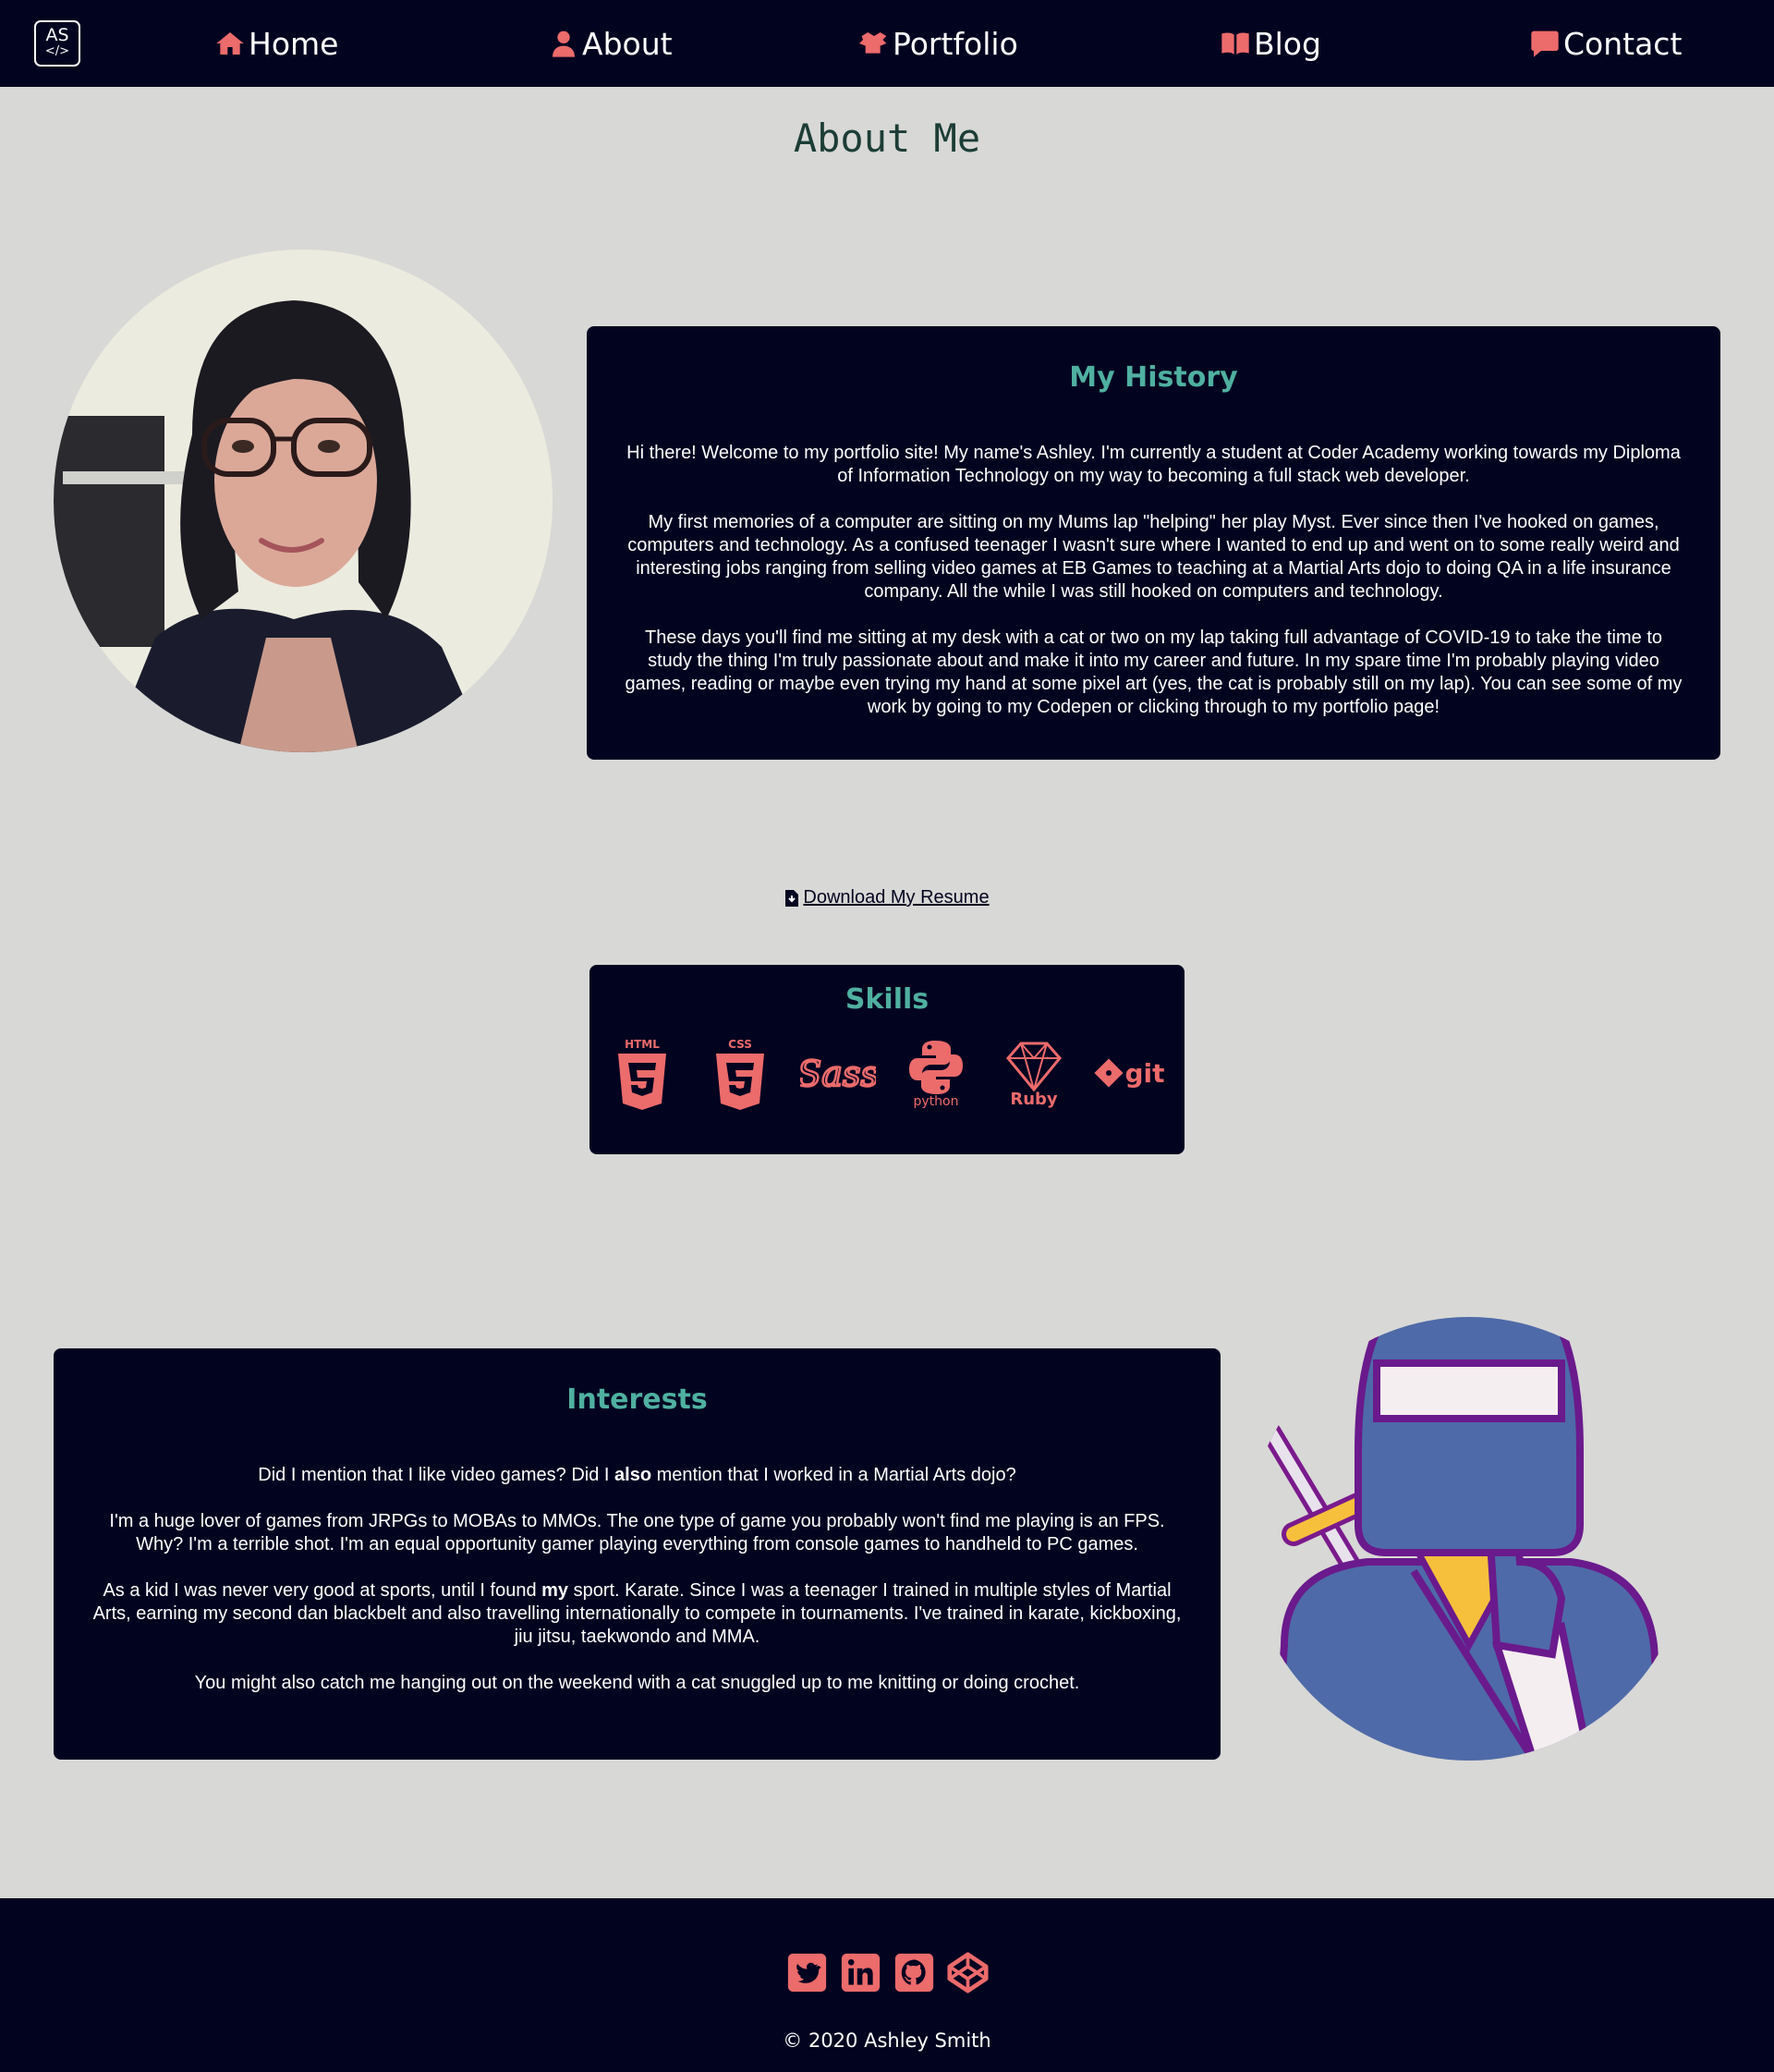 The height and width of the screenshot is (2072, 1774). I want to click on ruby-caption: Ruby, so click(1034, 1099).